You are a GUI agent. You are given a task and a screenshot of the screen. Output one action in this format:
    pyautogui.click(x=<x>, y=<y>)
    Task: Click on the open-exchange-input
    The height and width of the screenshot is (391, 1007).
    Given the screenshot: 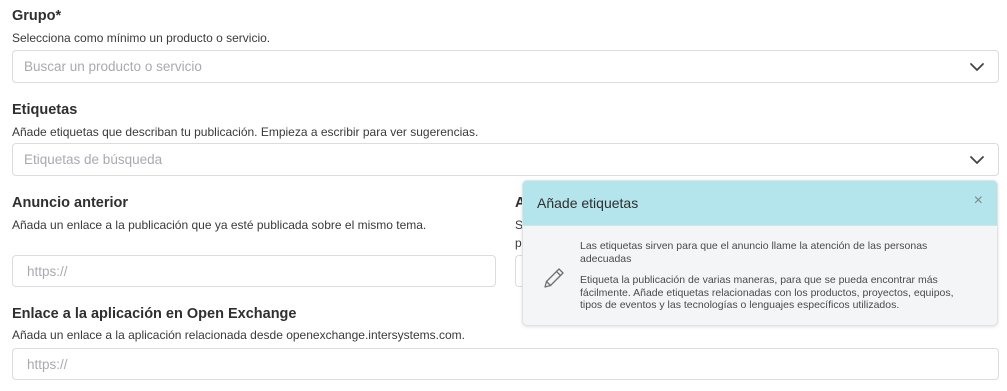 What is the action you would take?
    pyautogui.click(x=505, y=364)
    